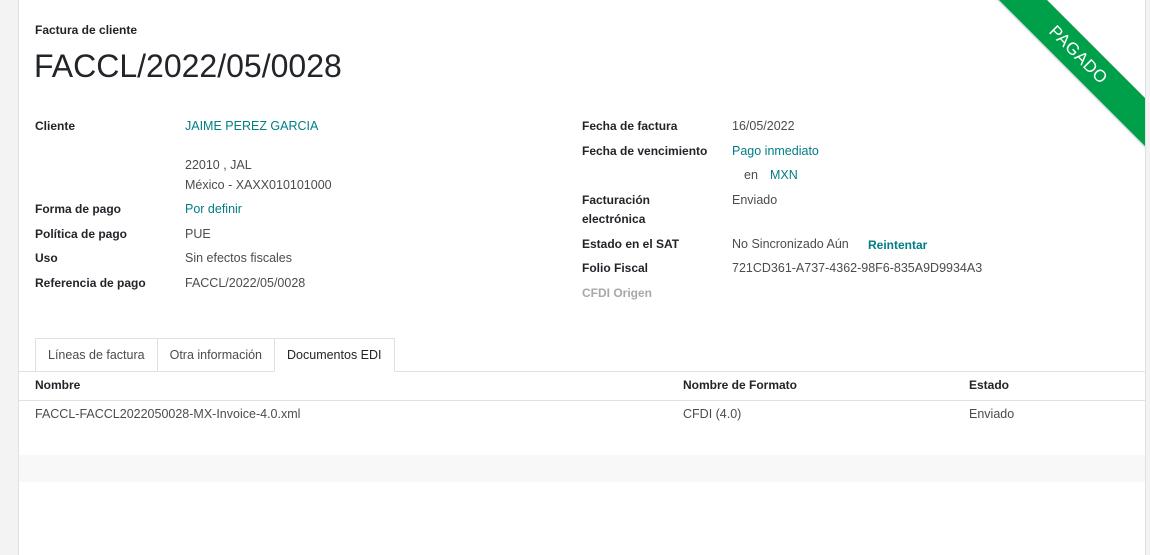 The width and height of the screenshot is (1150, 555). I want to click on document-type-label: Factura de cliente, so click(86, 30).